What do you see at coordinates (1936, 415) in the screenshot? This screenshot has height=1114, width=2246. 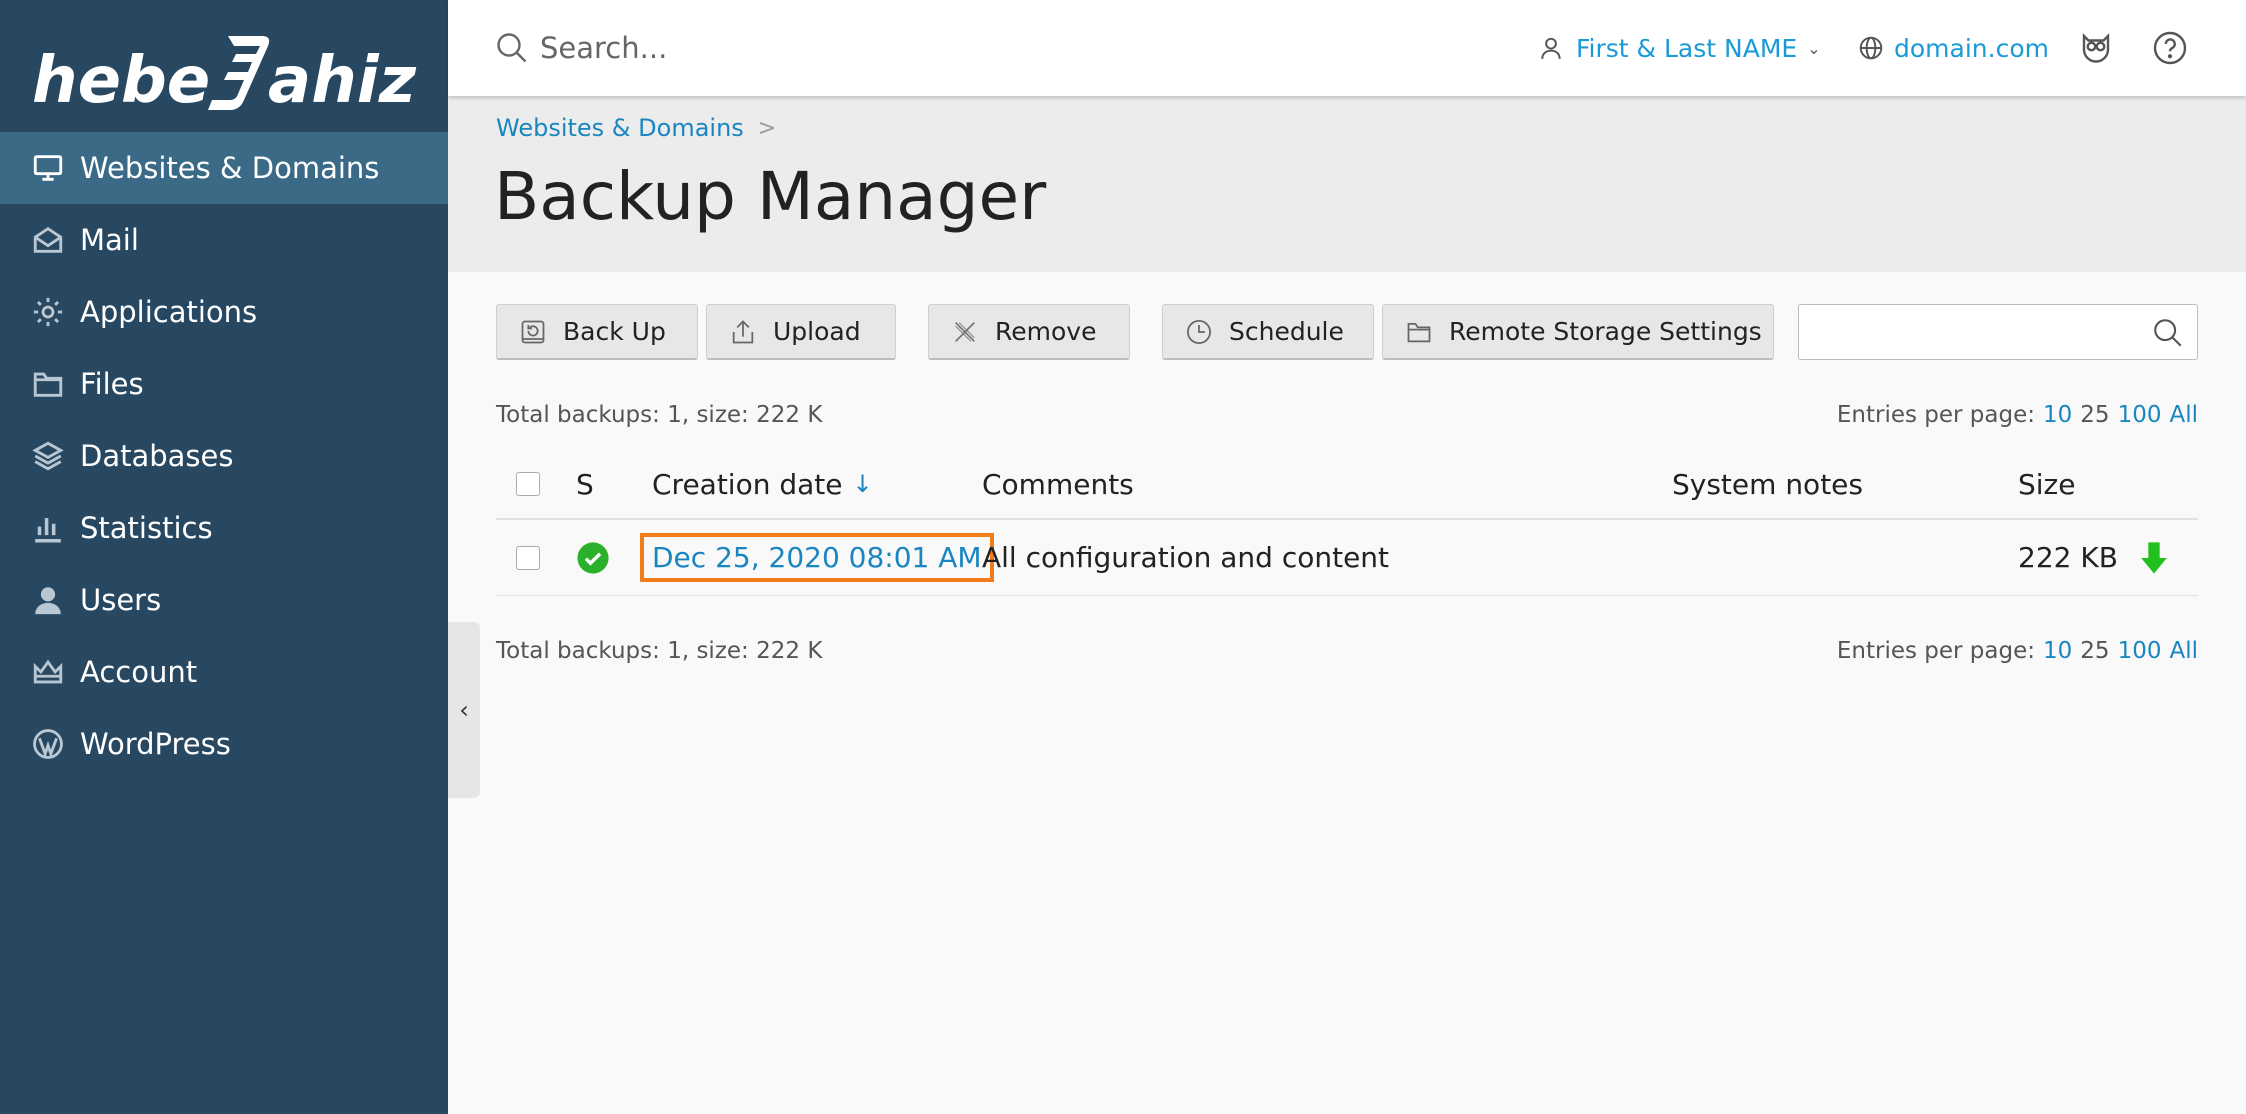 I see `entries-label: Entries per page:` at bounding box center [1936, 415].